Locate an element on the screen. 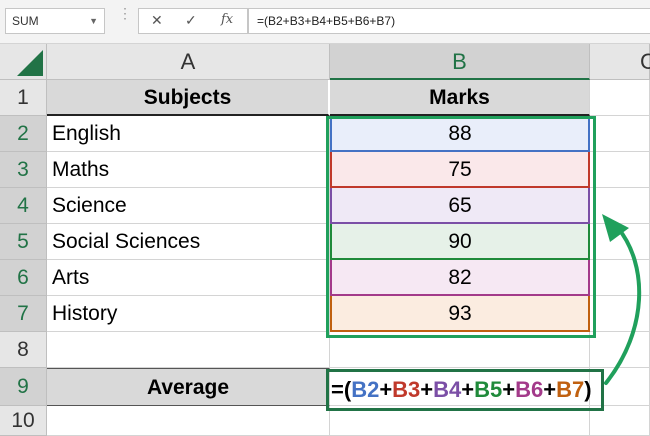 This screenshot has height=436, width=650. cell-a7: History is located at coordinates (188, 314).